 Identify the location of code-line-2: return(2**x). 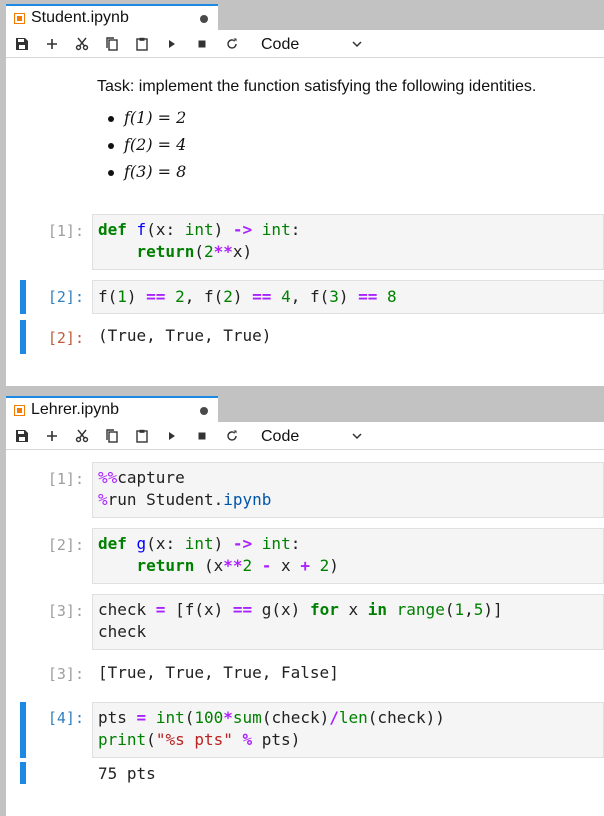
(194, 251).